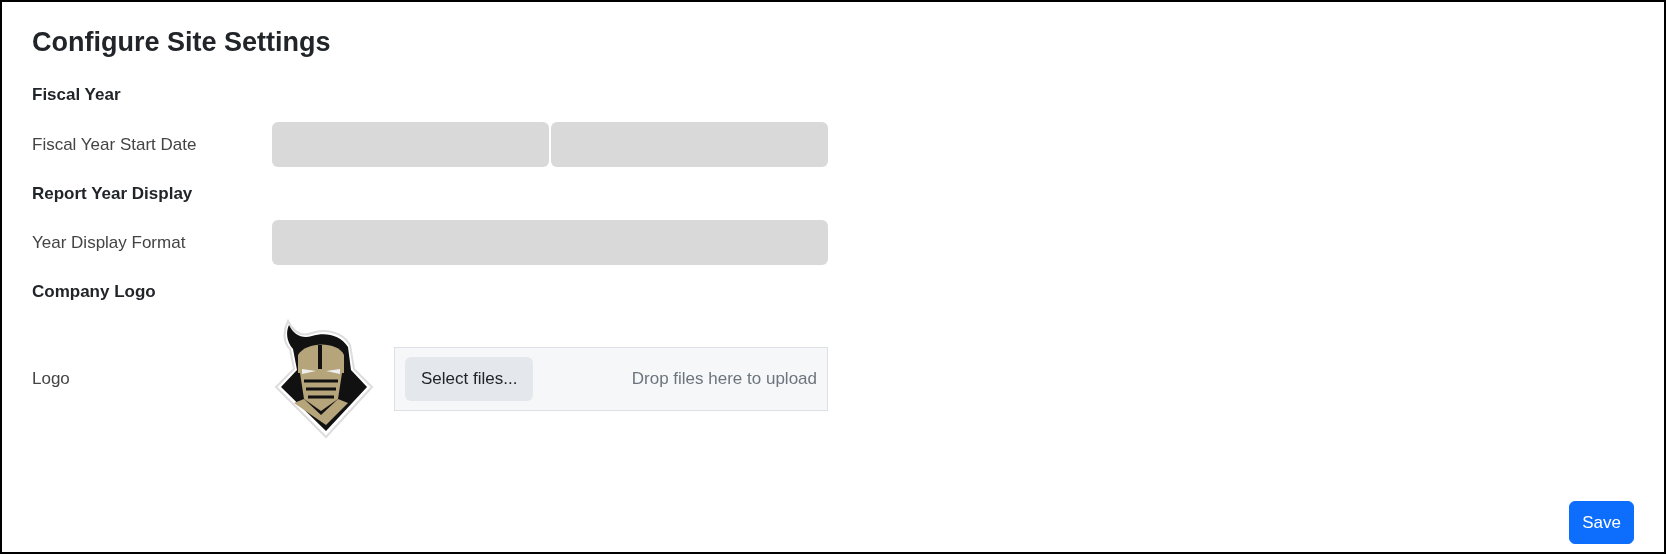  Describe the element at coordinates (182, 42) in the screenshot. I see `page-title: Configure Site Settings` at that location.